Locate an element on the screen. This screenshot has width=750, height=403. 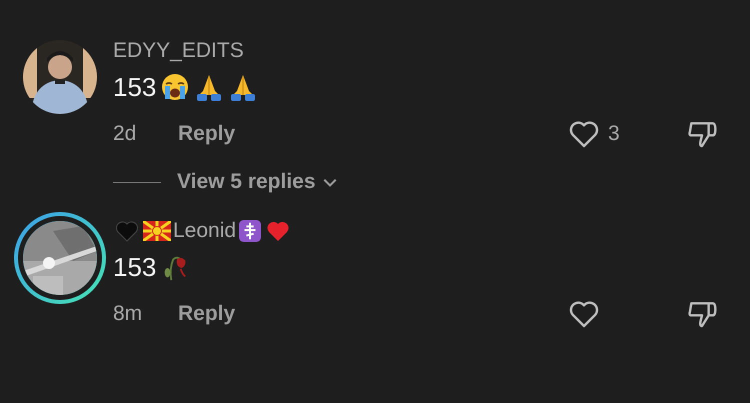
username: EDYY_EDITS is located at coordinates (178, 51).